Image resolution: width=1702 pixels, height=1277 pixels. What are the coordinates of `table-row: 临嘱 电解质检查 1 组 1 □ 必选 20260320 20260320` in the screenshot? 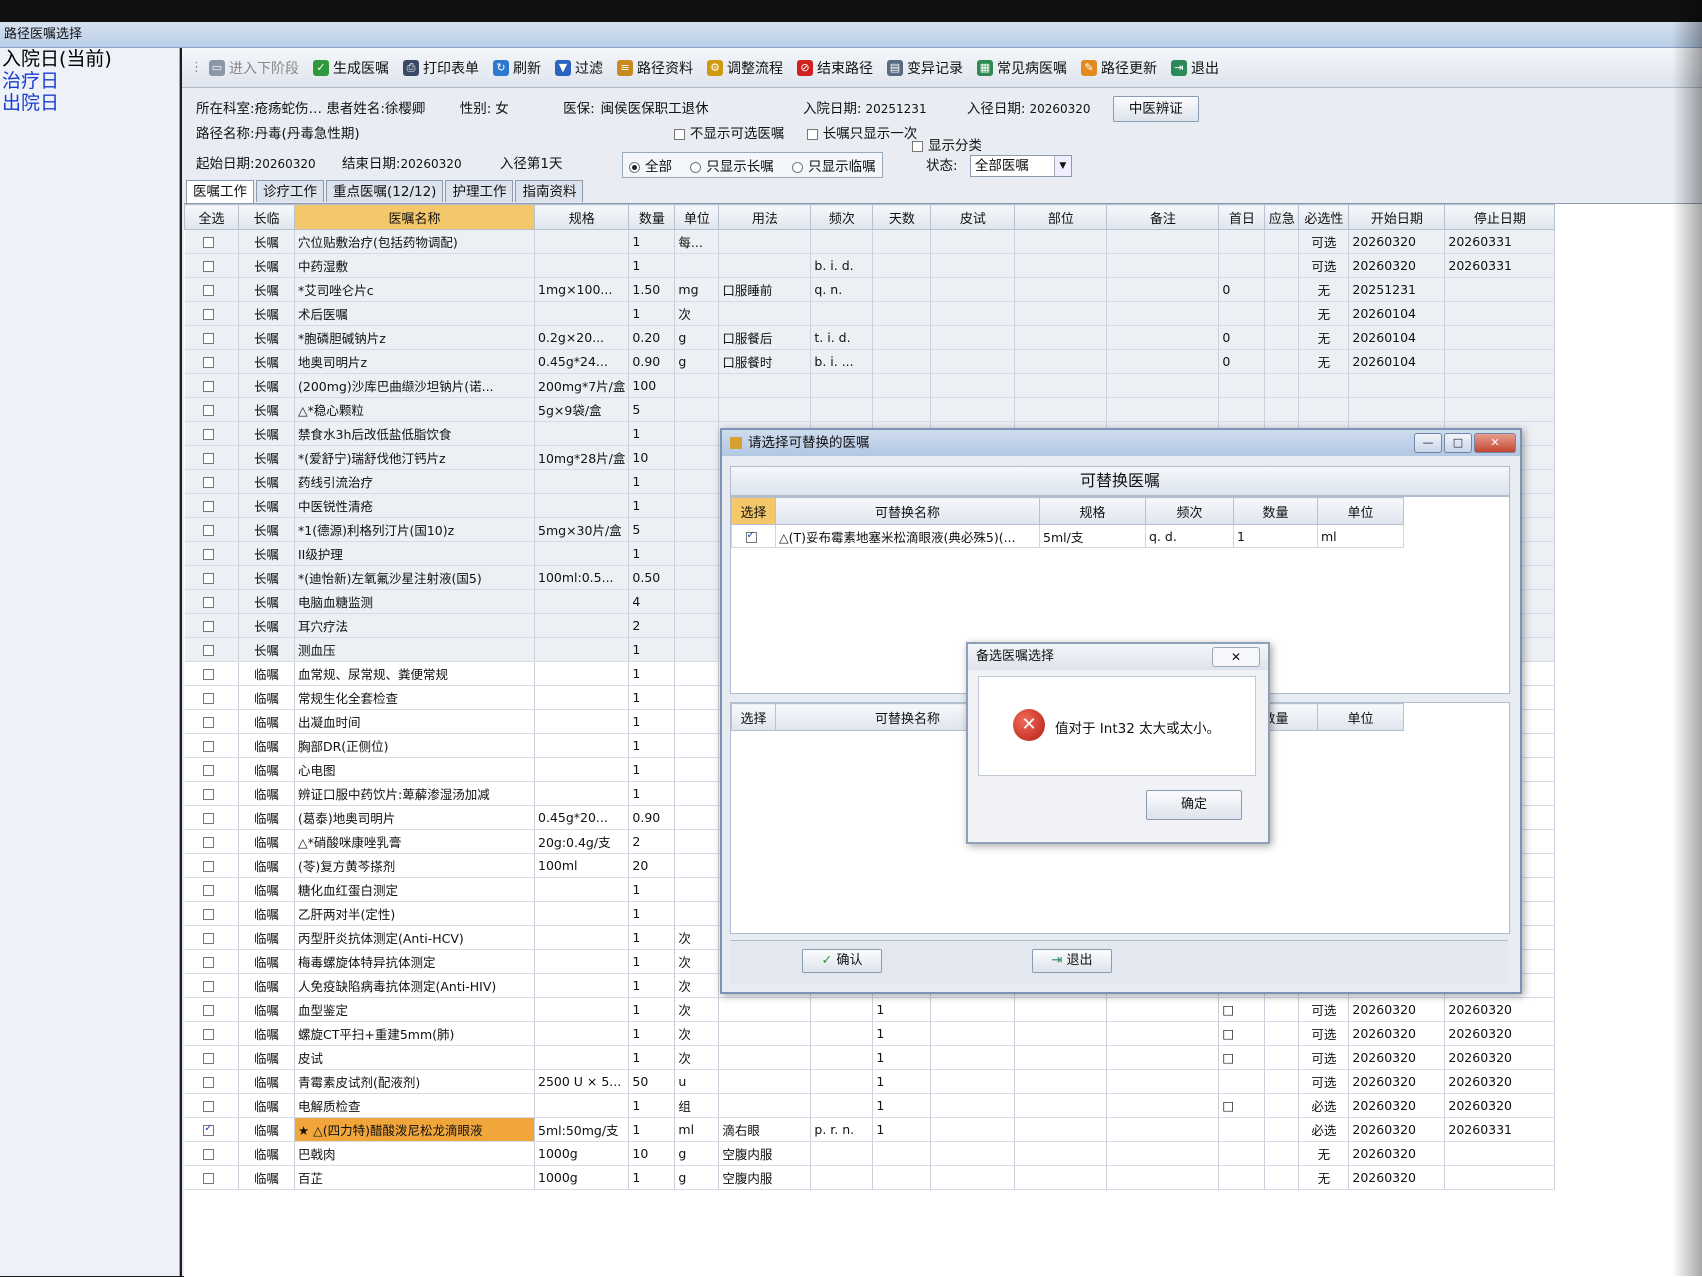 It's located at (870, 1105).